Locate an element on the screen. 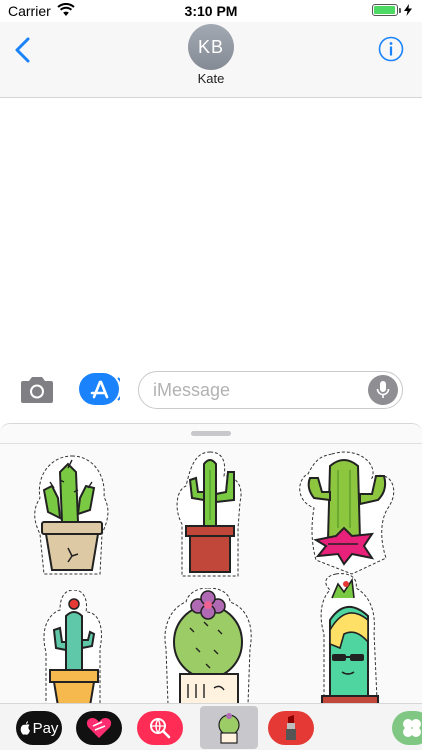  charging-bolt-icon is located at coordinates (408, 10).